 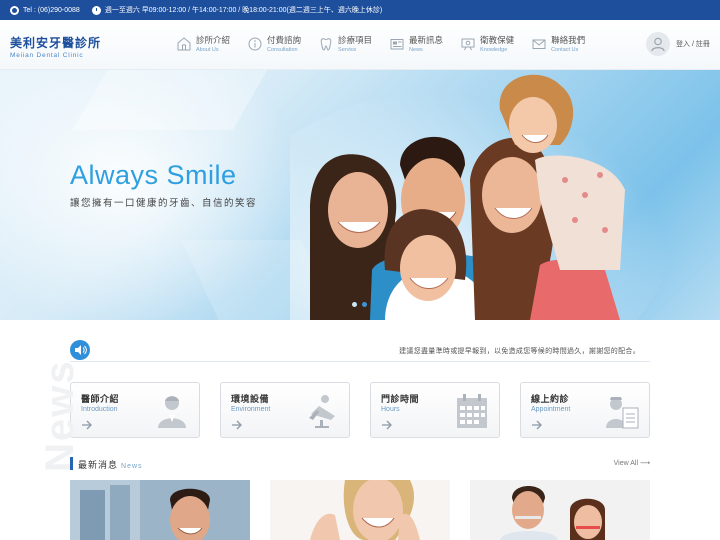 What do you see at coordinates (551, 409) in the screenshot?
I see `card-subtitle: Appointment` at bounding box center [551, 409].